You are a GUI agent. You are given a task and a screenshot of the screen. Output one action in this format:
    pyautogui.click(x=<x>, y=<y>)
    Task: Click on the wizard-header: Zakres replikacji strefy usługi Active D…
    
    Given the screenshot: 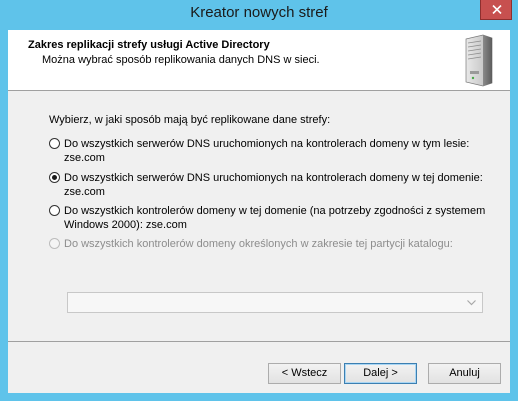 What is the action you would take?
    pyautogui.click(x=259, y=60)
    